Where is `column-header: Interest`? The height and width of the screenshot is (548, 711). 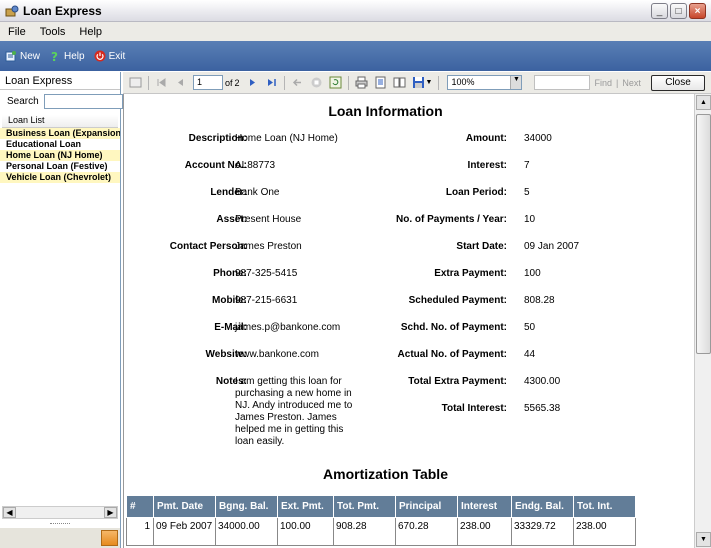 column-header: Interest is located at coordinates (484, 506).